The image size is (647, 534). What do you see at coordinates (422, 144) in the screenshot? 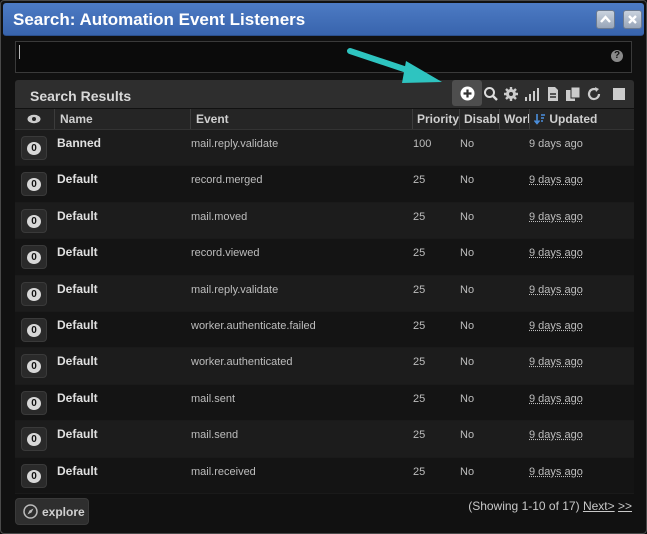
I see `row-priority: 100` at bounding box center [422, 144].